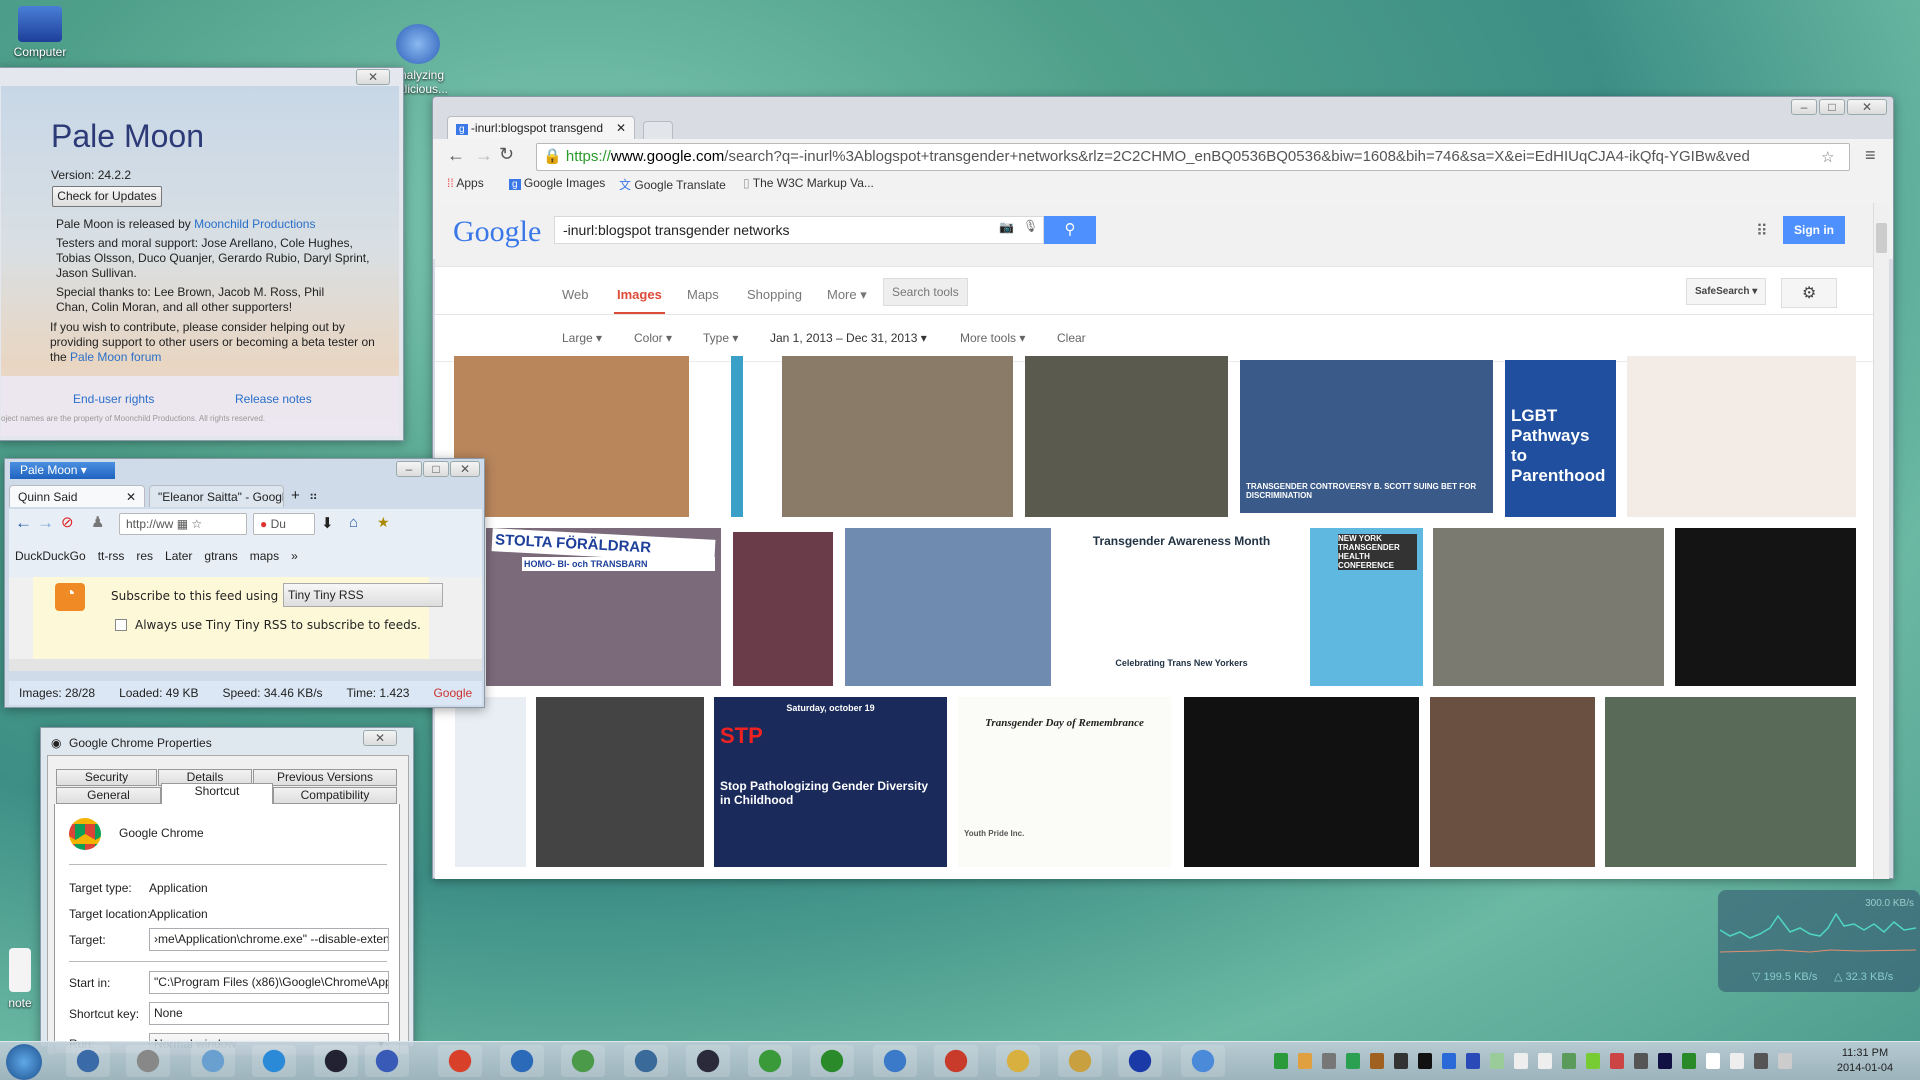 The width and height of the screenshot is (1920, 1080). Describe the element at coordinates (353, 522) in the screenshot. I see `home-icon: ⌂` at that location.